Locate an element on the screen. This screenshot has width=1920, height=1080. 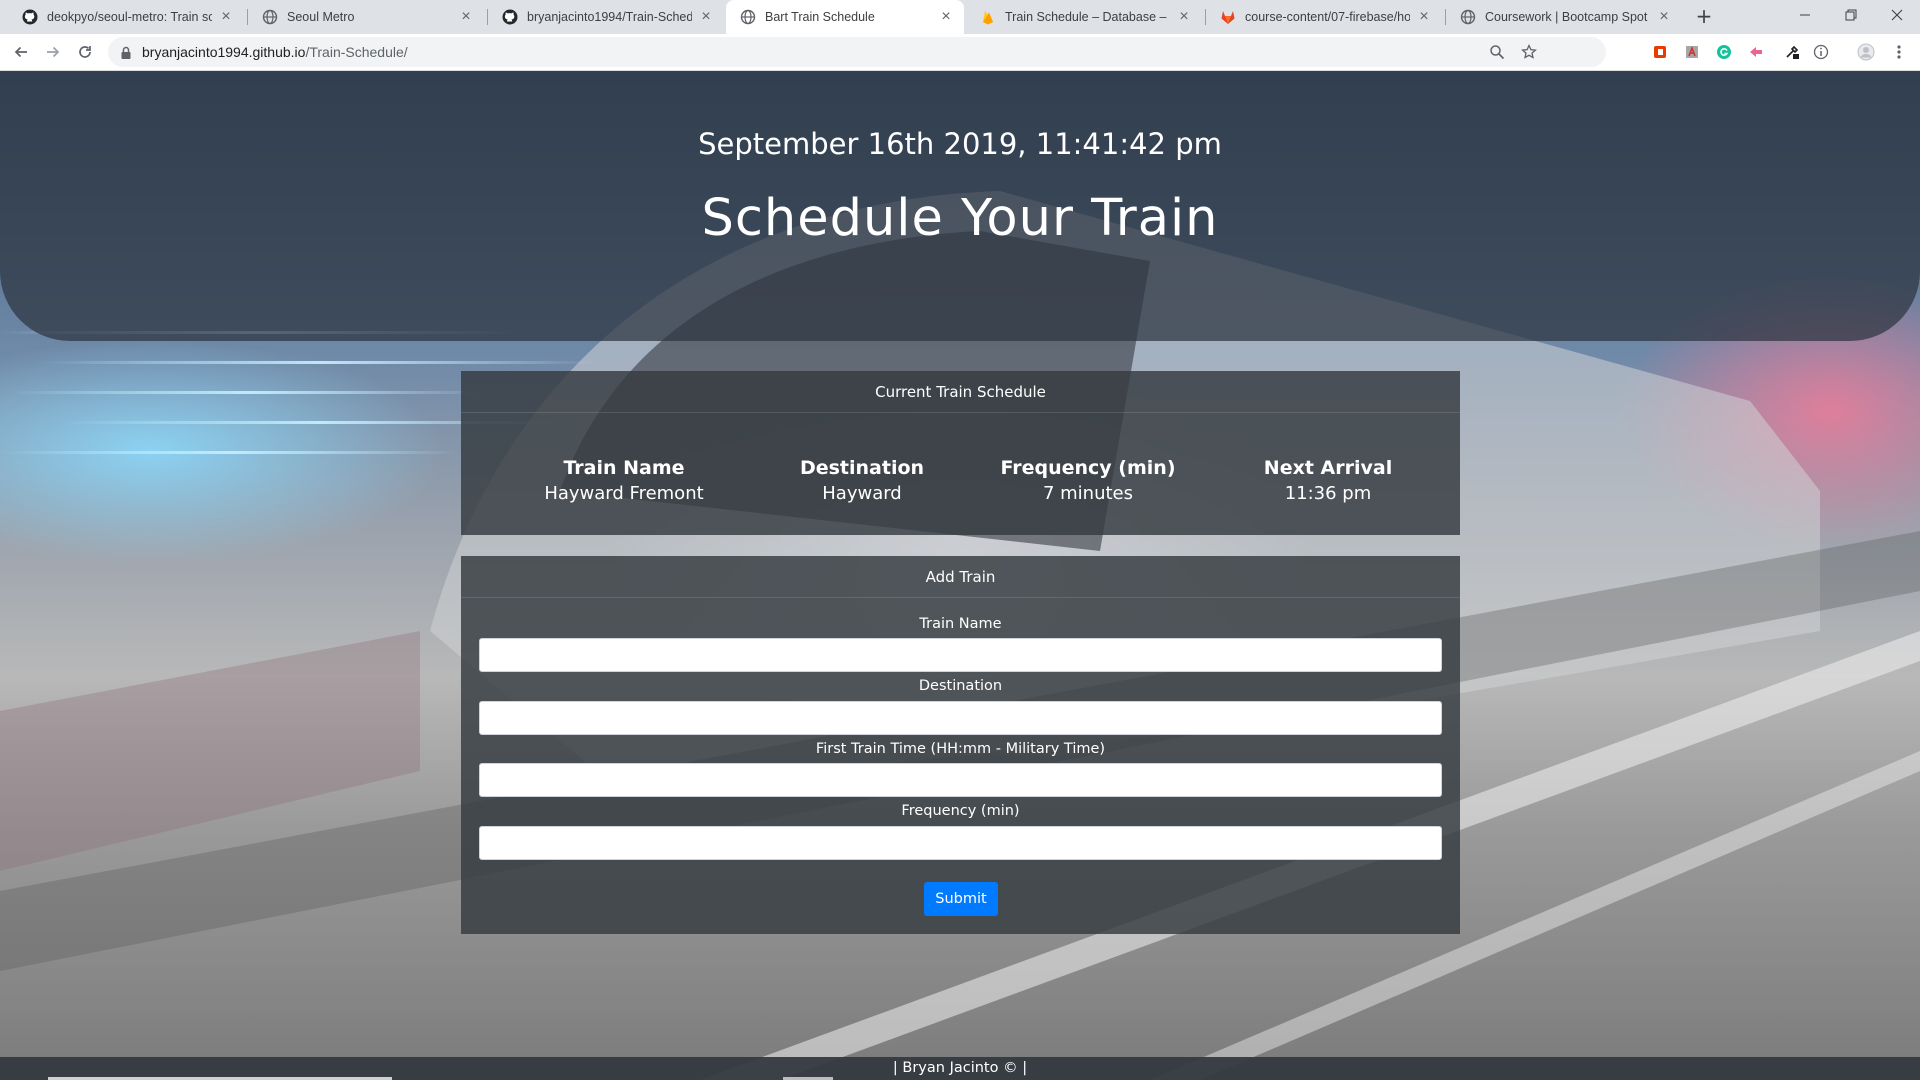
tab-title: bryanjacinto1994/Train-Schedule is located at coordinates (609, 17).